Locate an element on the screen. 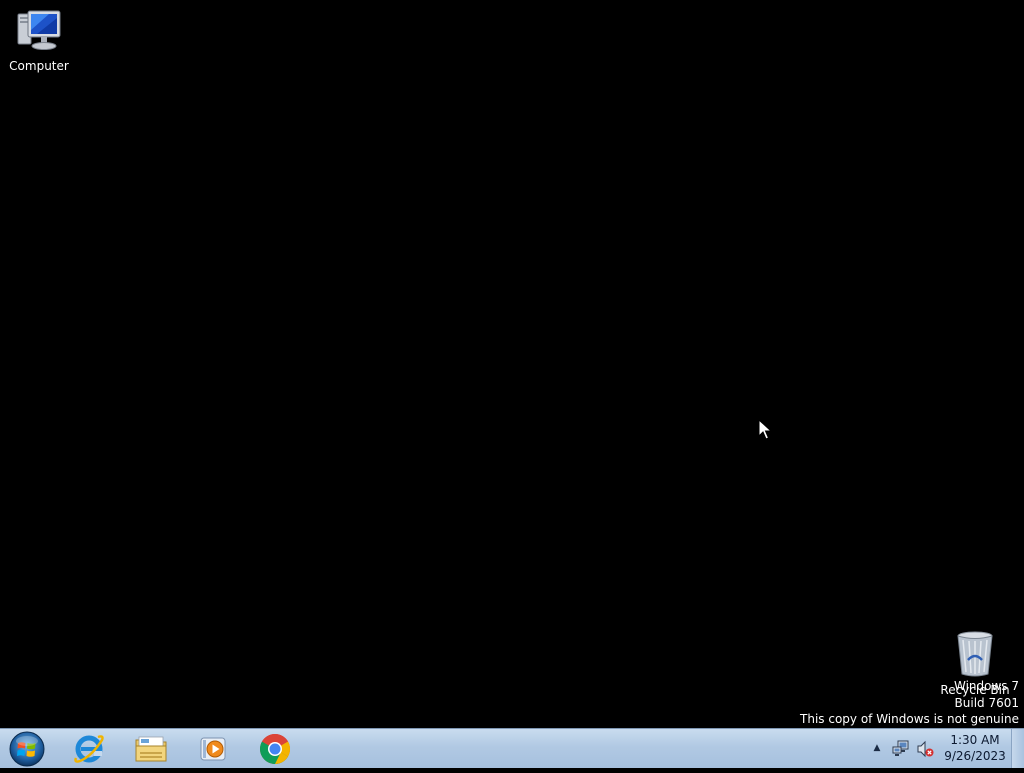 The width and height of the screenshot is (1024, 773). network-icon is located at coordinates (901, 749).